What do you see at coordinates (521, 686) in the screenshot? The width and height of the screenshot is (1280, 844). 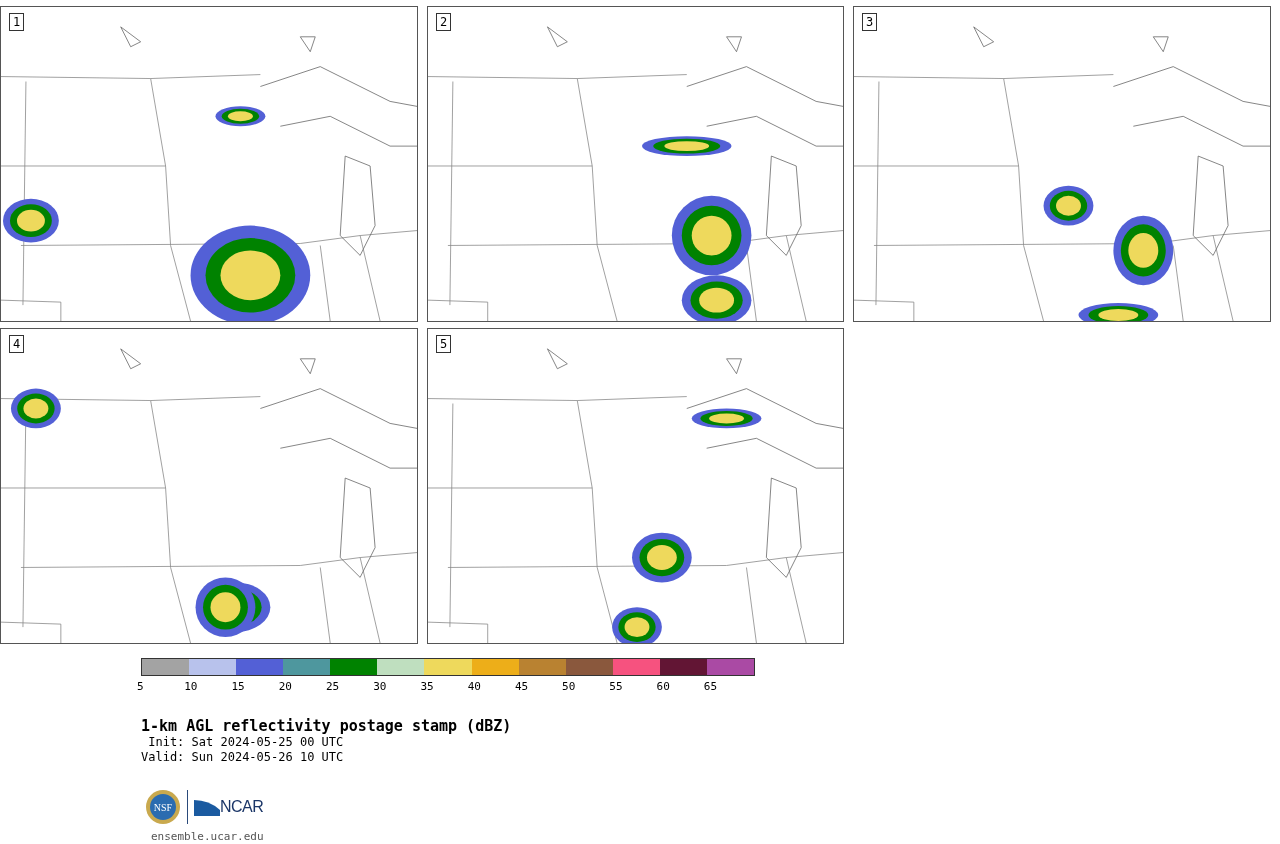 I see `scale-label: 45` at bounding box center [521, 686].